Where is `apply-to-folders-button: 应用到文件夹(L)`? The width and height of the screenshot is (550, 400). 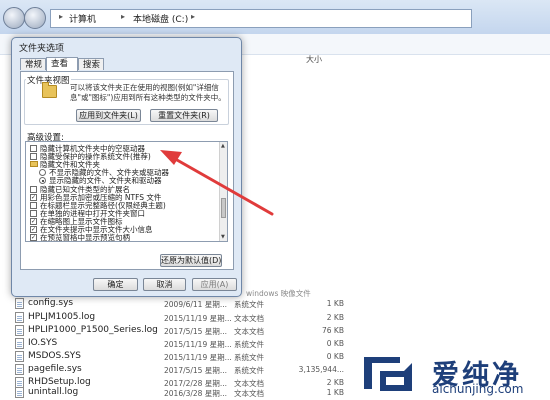 apply-to-folders-button: 应用到文件夹(L) is located at coordinates (108, 115).